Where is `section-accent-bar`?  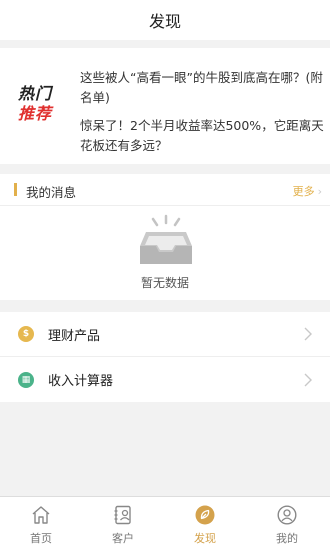 section-accent-bar is located at coordinates (15, 189).